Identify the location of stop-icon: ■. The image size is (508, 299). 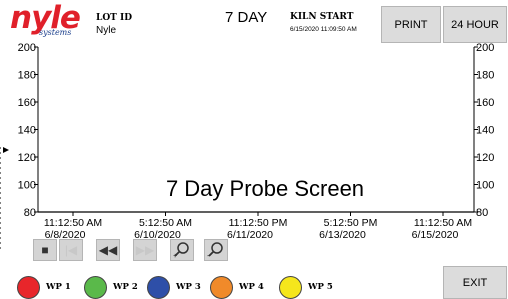
(45, 250).